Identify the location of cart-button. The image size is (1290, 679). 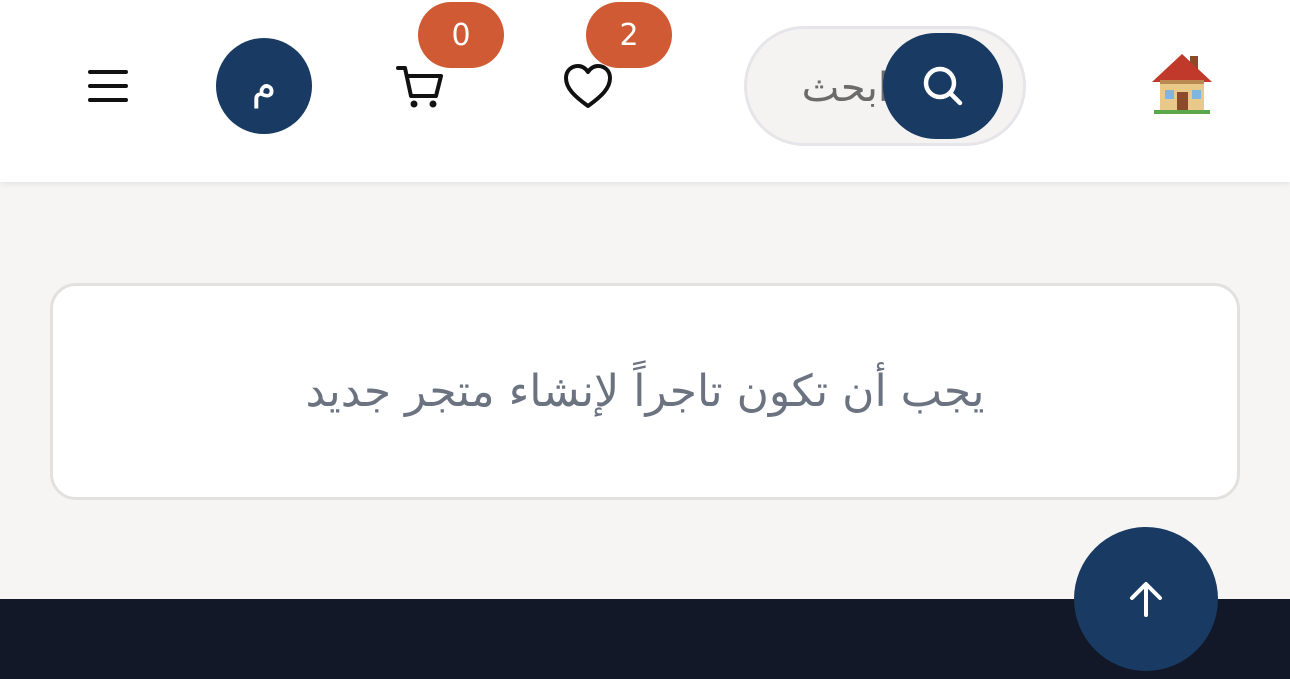
(420, 86).